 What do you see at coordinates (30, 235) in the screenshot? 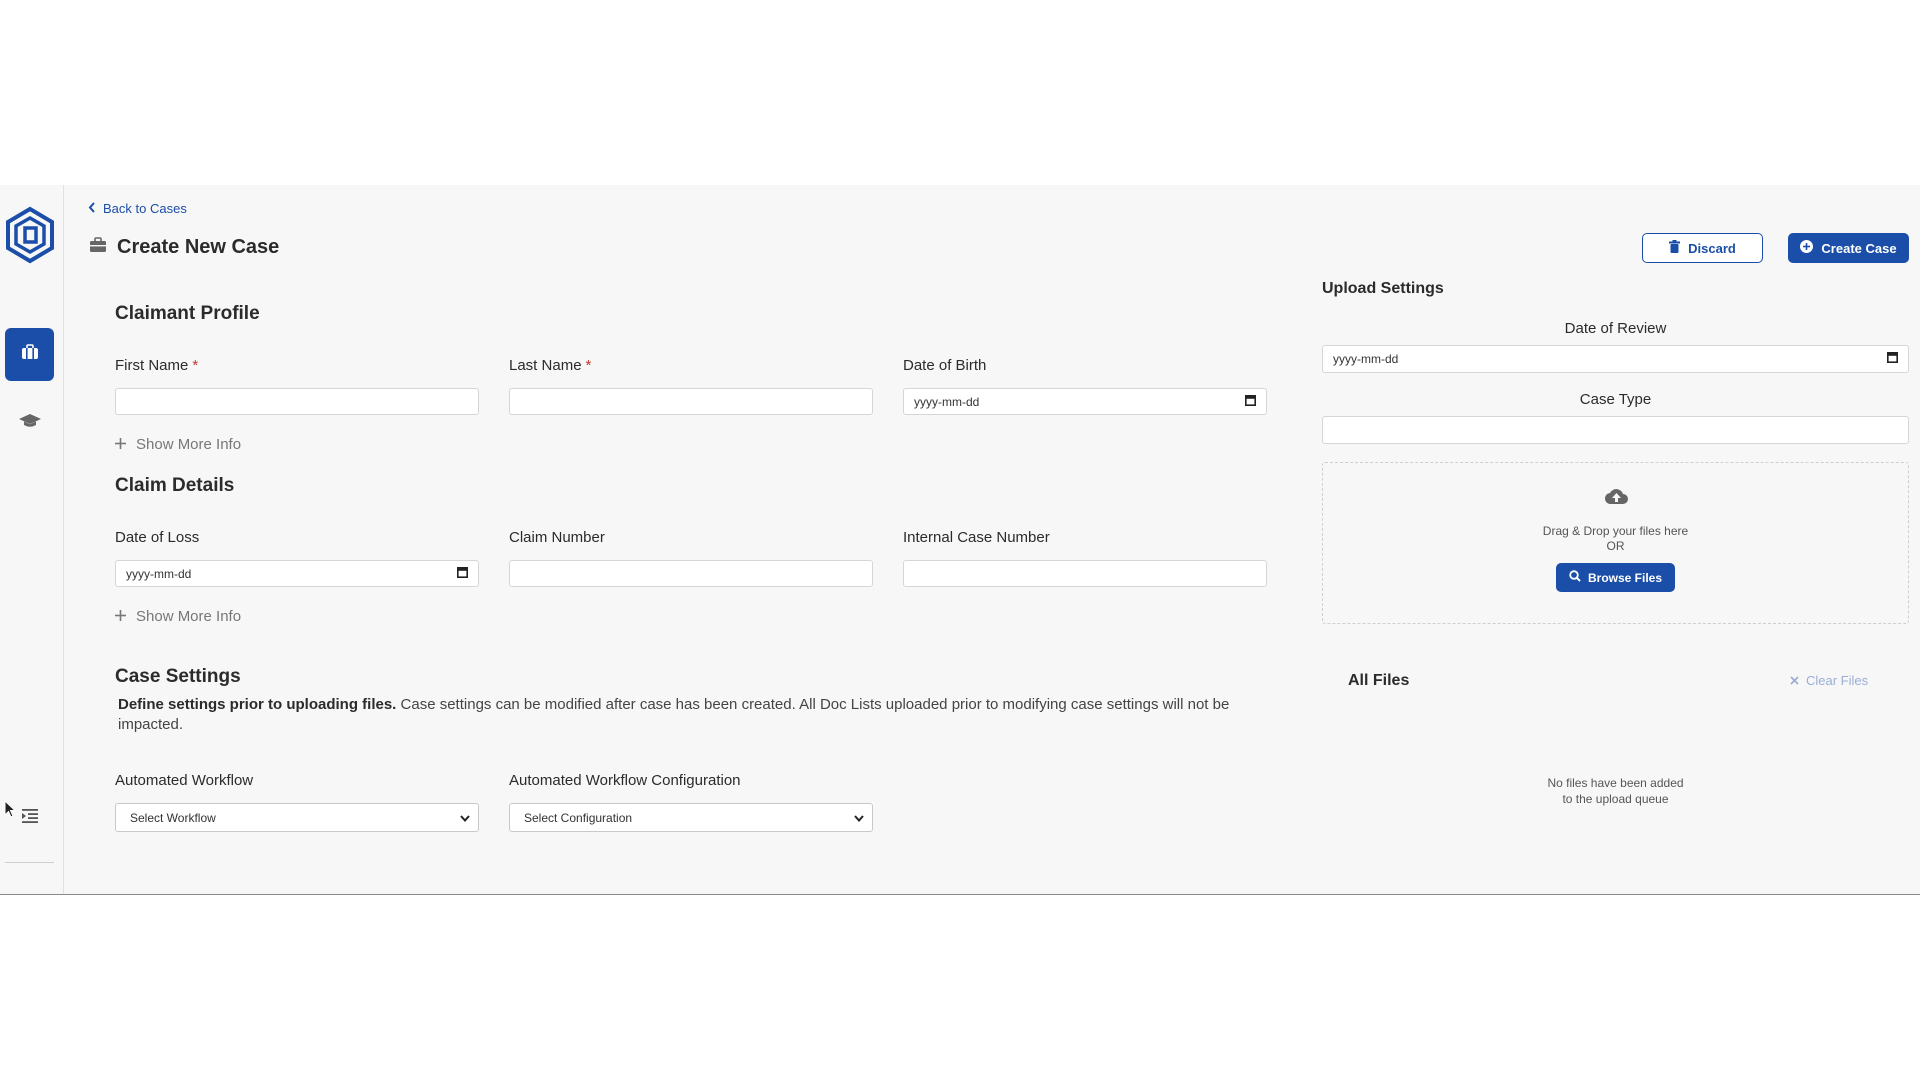
I see `app-logo-icon` at bounding box center [30, 235].